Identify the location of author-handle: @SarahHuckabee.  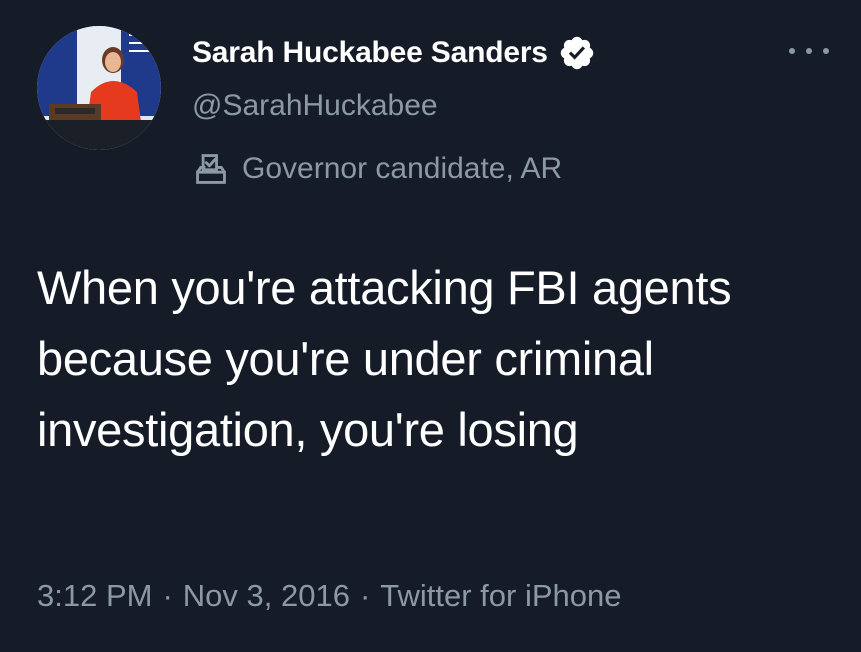
(315, 106).